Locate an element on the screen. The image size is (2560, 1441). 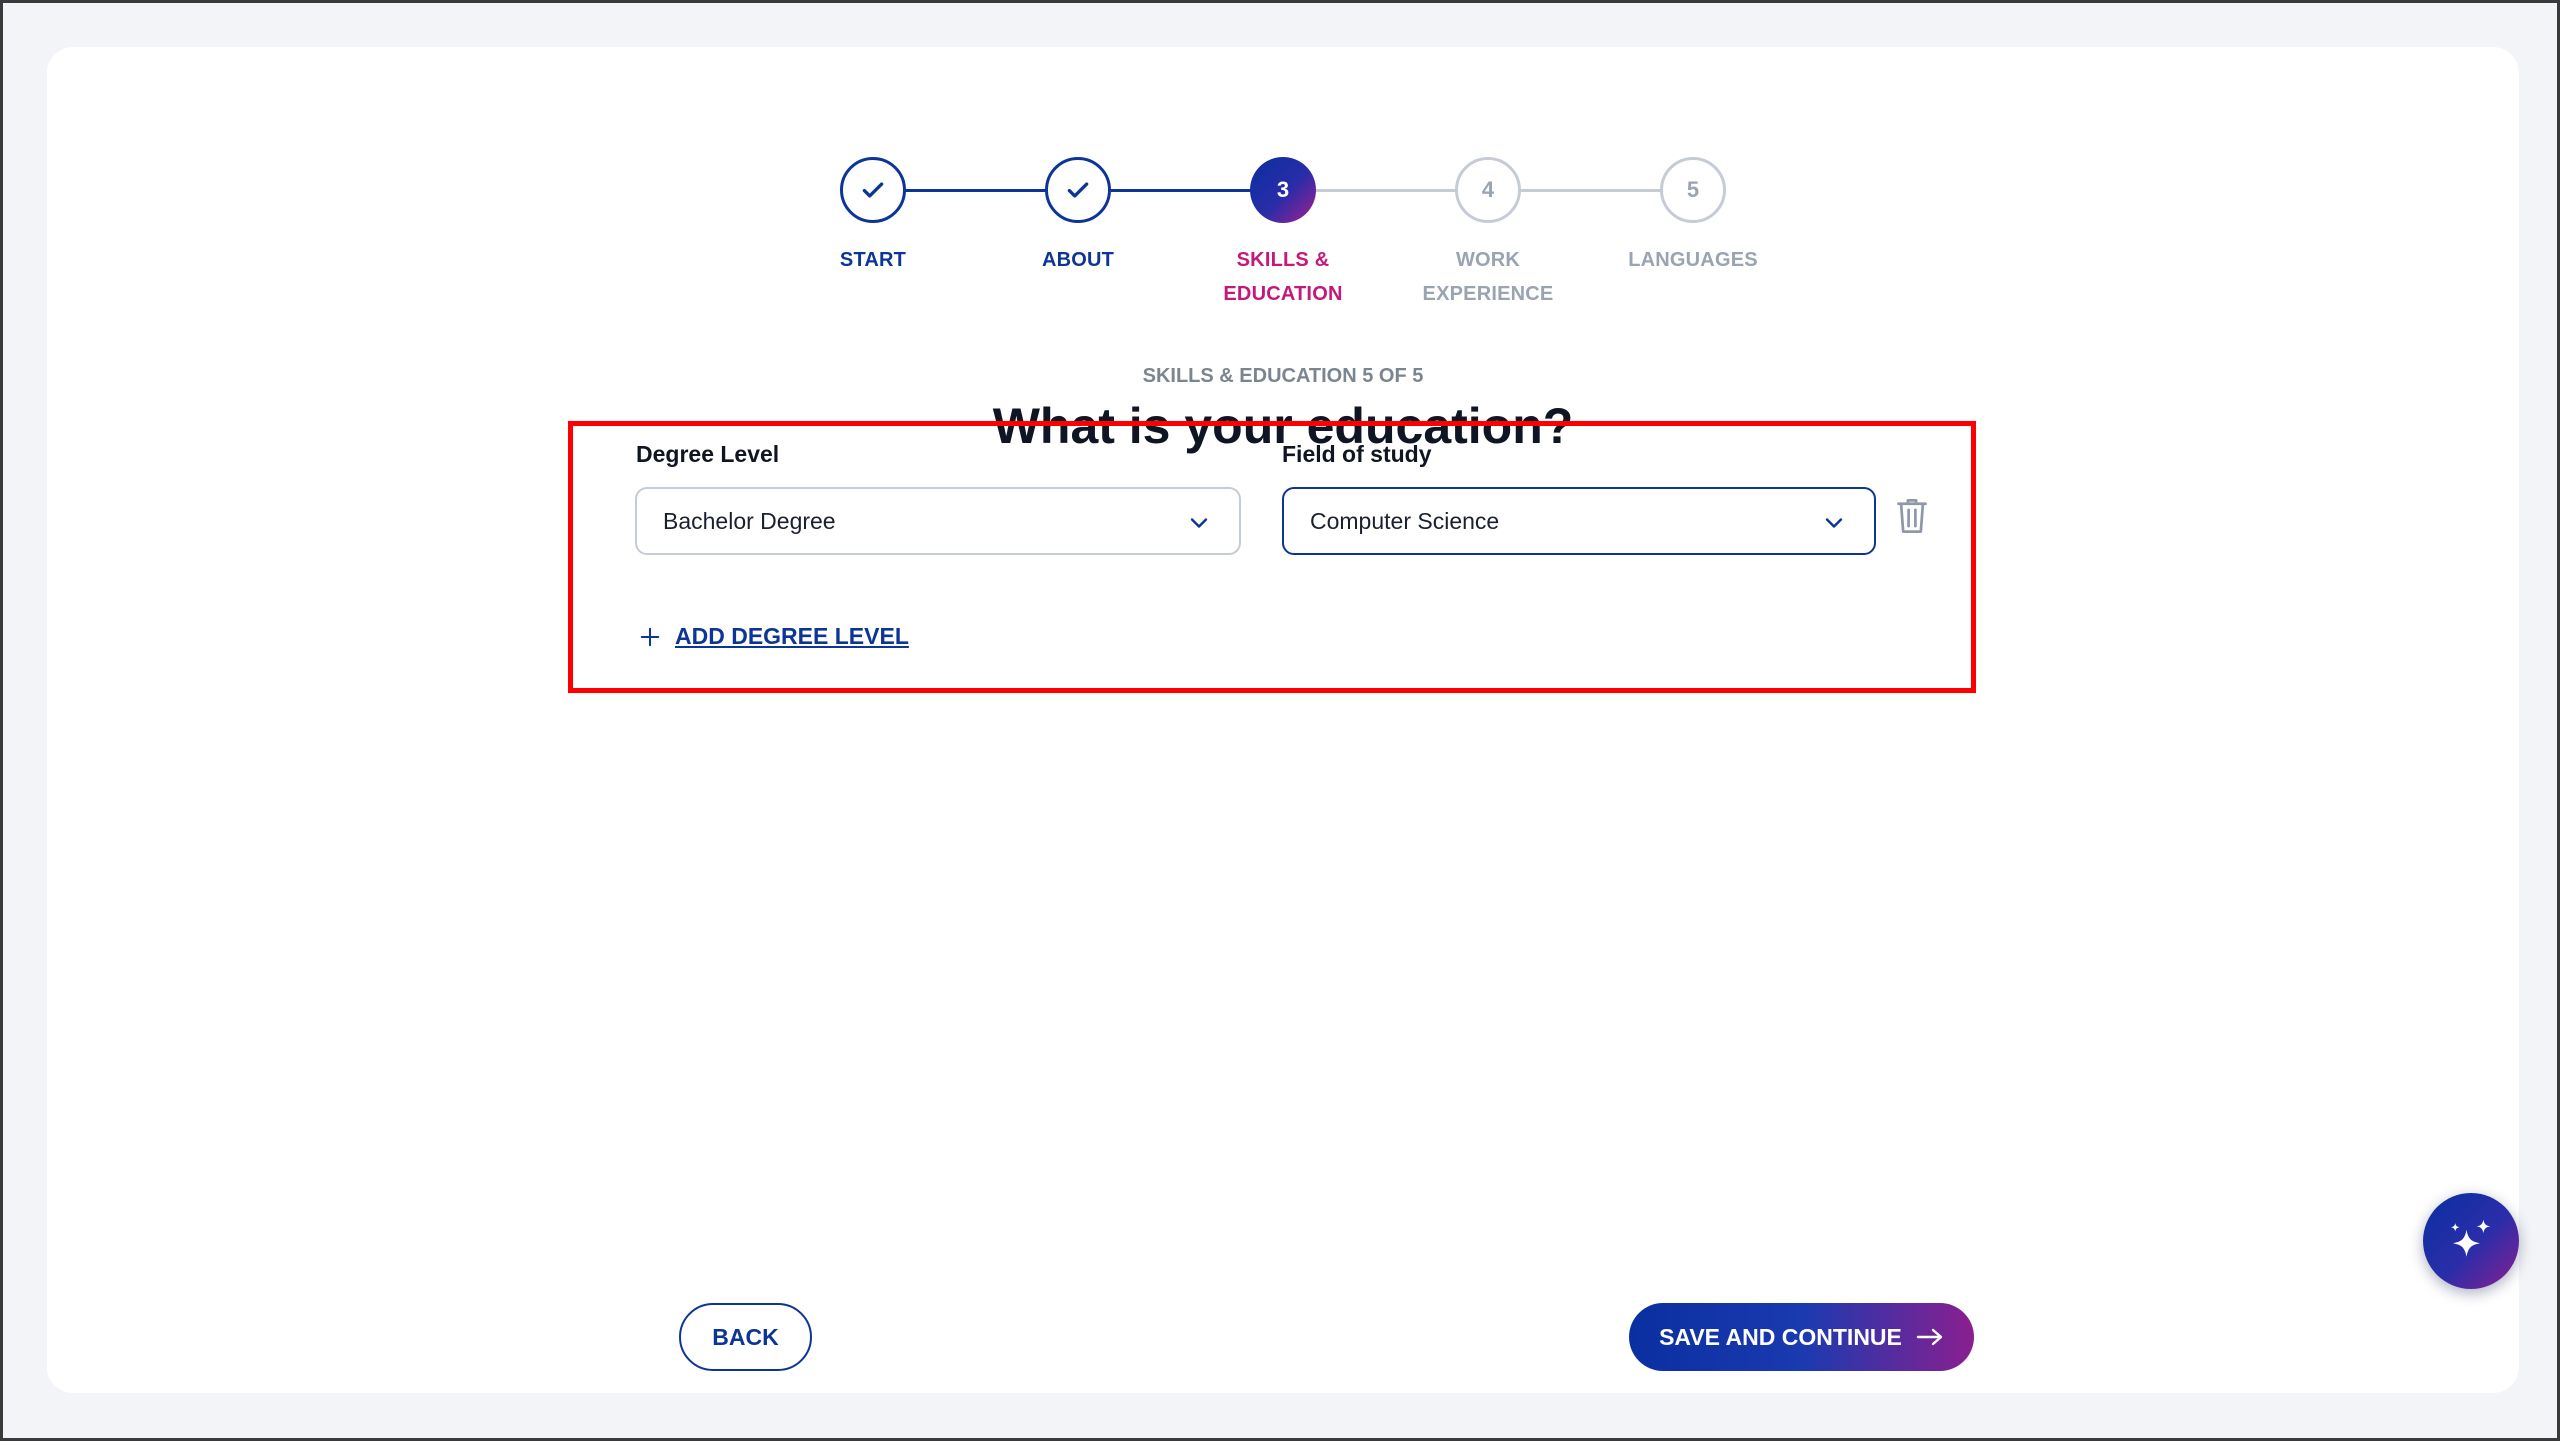
step-start-label: START is located at coordinates (873, 260).